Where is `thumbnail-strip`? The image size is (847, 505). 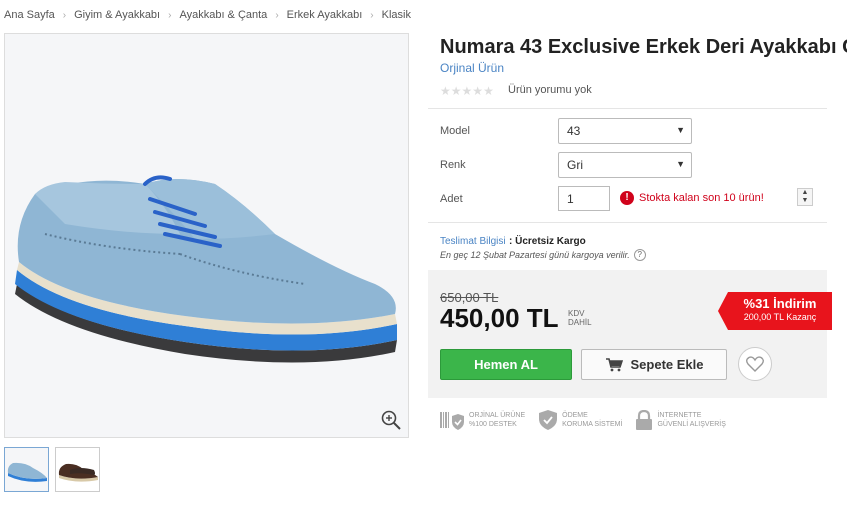 thumbnail-strip is located at coordinates (52, 469).